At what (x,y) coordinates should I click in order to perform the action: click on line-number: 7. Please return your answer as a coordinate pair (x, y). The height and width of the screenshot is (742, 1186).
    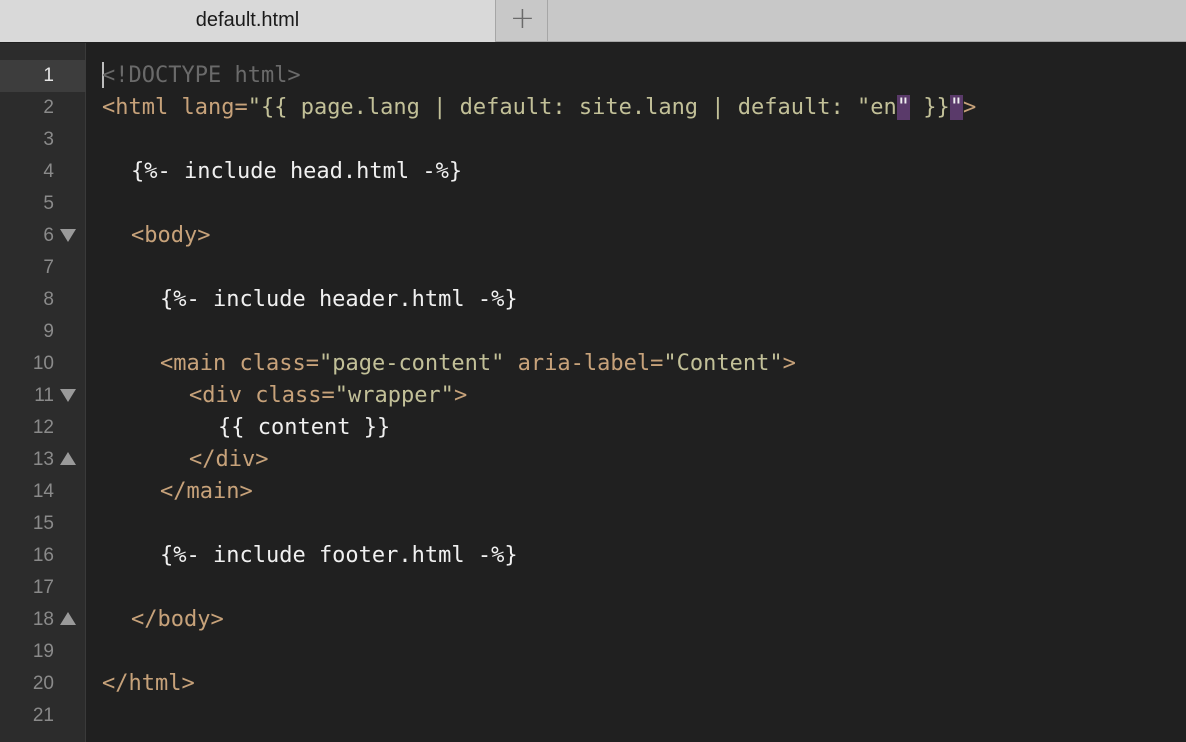
    Looking at the image, I should click on (48, 267).